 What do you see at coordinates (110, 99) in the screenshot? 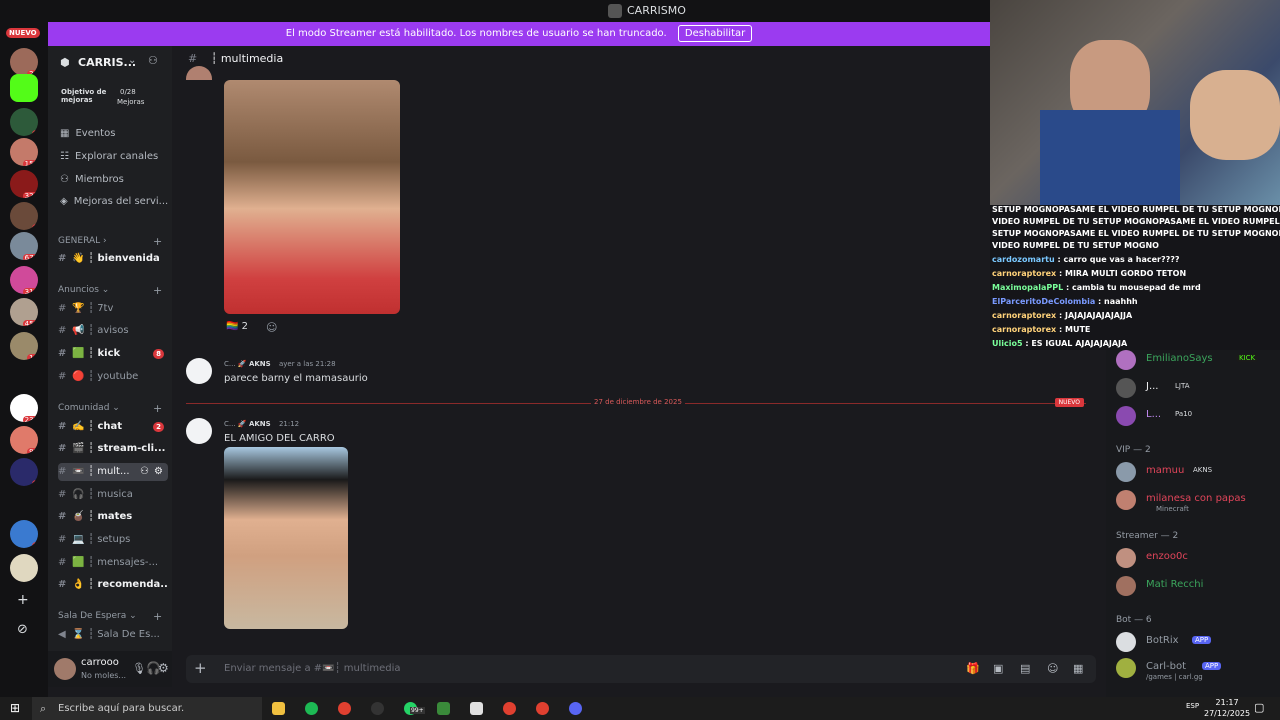
I see `boost-goal: Objetivo de mejoras 0/28 Mejoras` at bounding box center [110, 99].